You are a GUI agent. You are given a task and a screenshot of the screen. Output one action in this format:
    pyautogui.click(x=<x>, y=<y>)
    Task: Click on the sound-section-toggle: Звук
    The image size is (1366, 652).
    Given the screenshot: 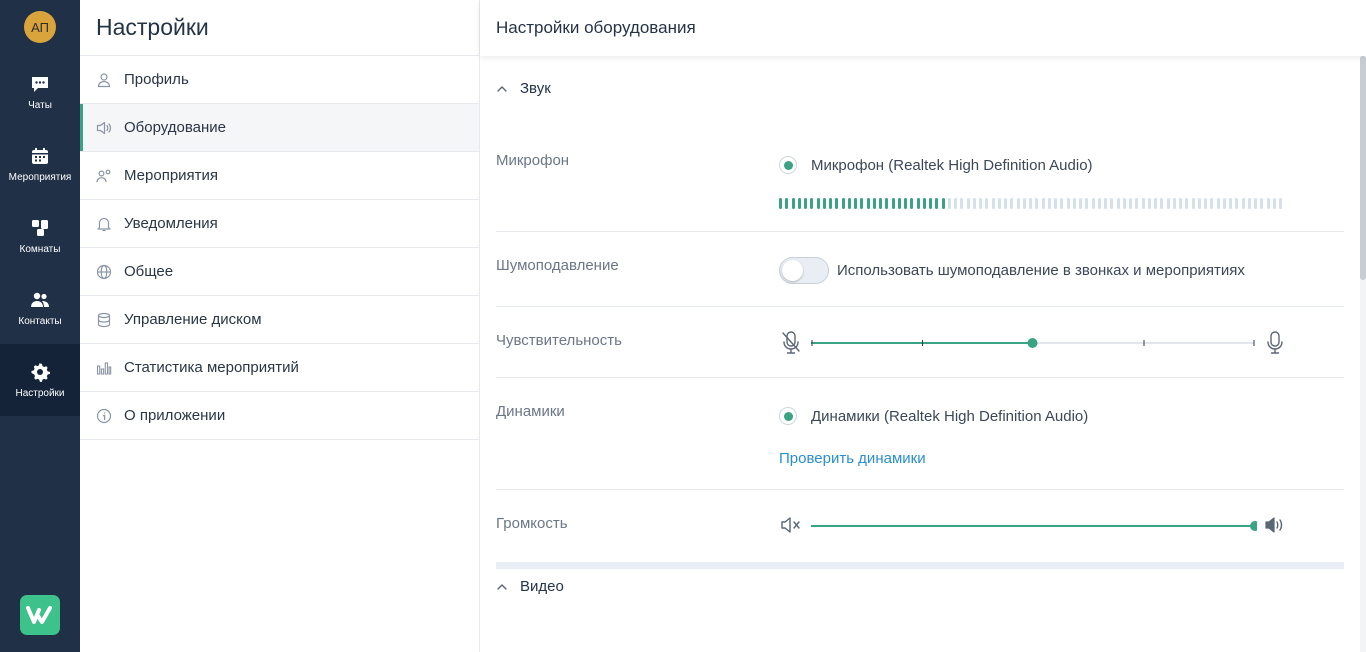 What is the action you would take?
    pyautogui.click(x=523, y=88)
    